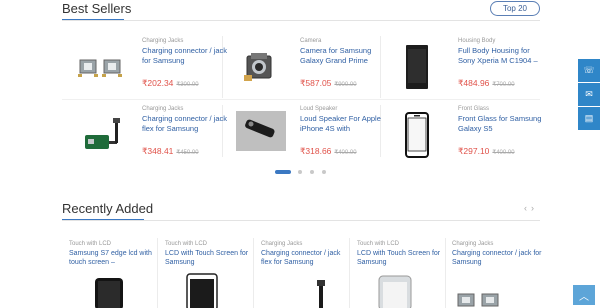 The width and height of the screenshot is (600, 308). What do you see at coordinates (187, 153) in the screenshot?
I see `product-old-price: ₹450.00` at bounding box center [187, 153].